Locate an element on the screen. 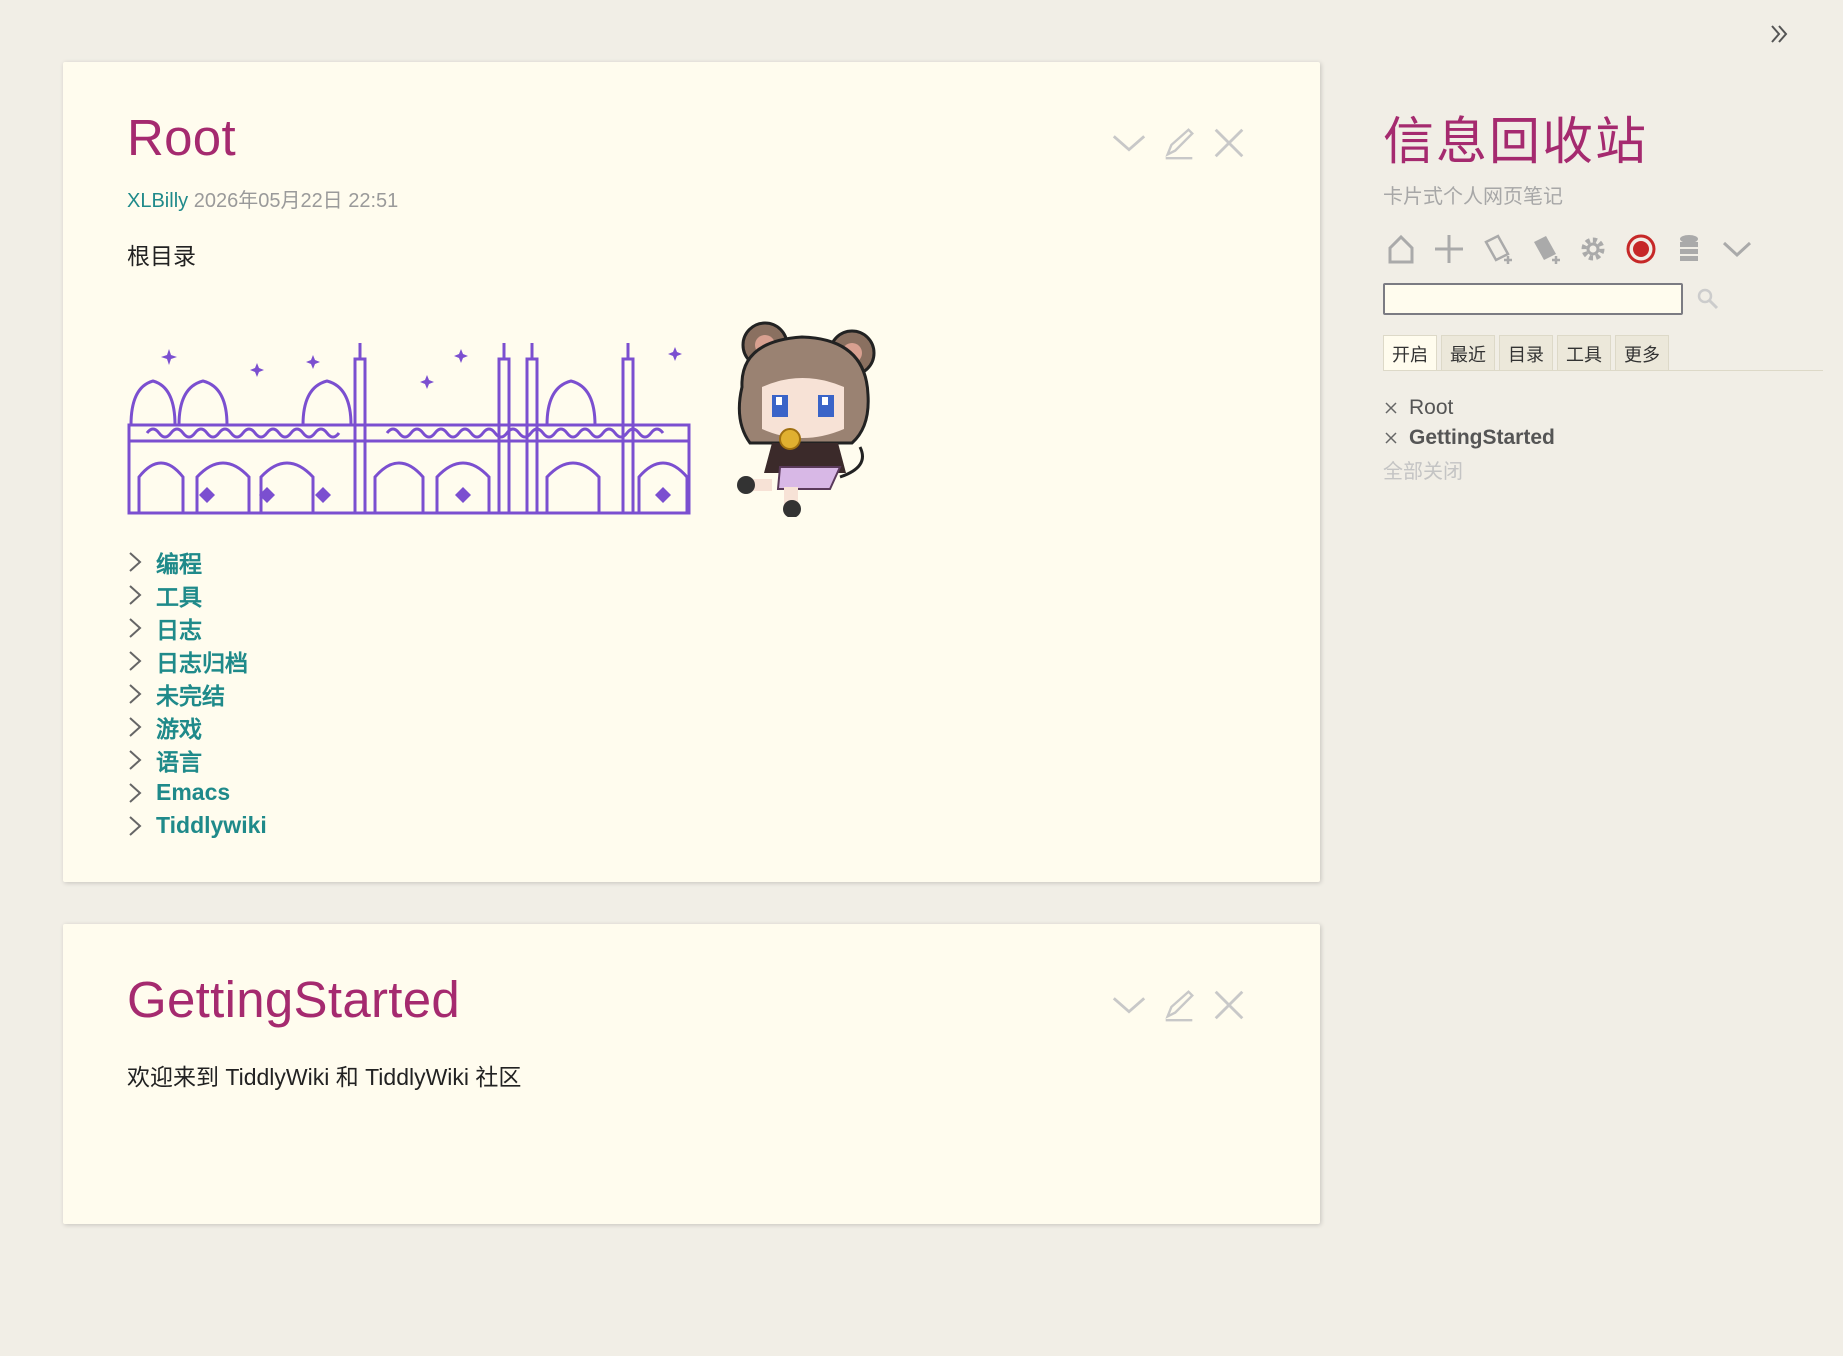  ornamental-banner-image is located at coordinates (409, 429).